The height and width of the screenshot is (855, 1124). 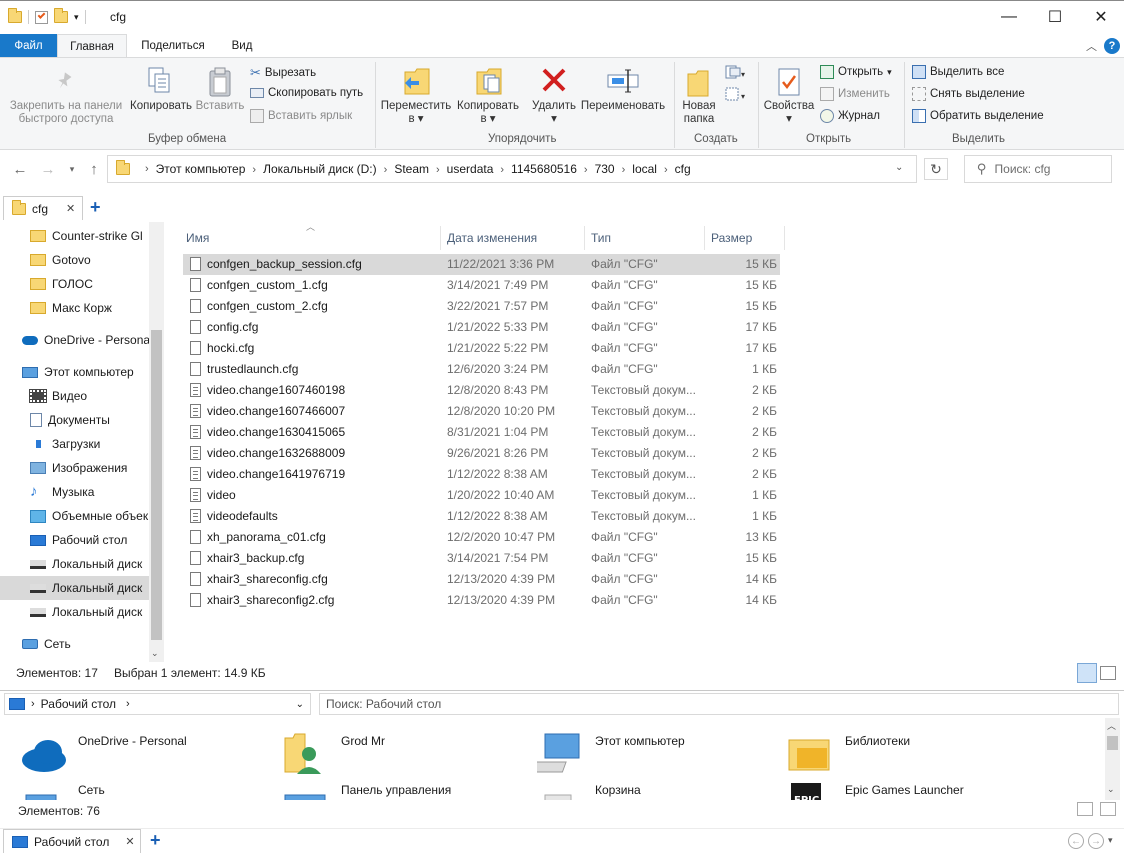 I want to click on open-button: Открыть ▾, so click(x=856, y=72).